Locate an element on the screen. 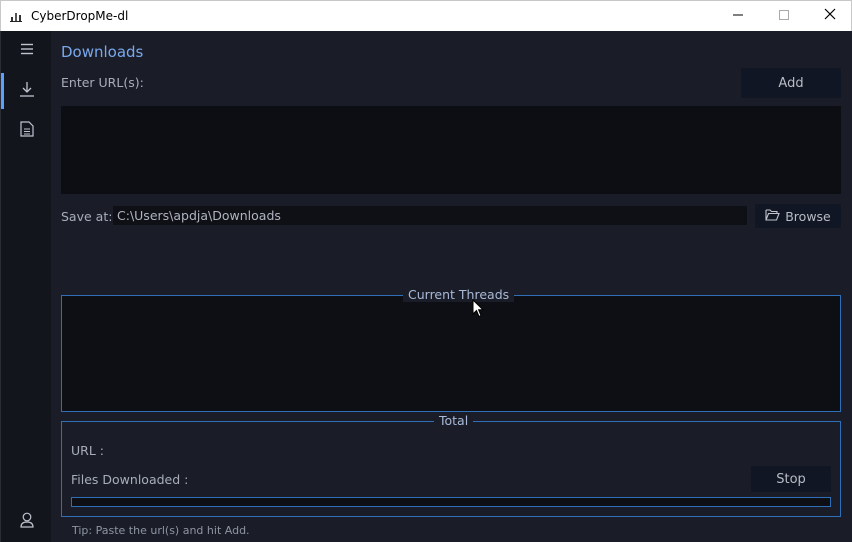 The image size is (852, 542). stop-button: Stop is located at coordinates (791, 479).